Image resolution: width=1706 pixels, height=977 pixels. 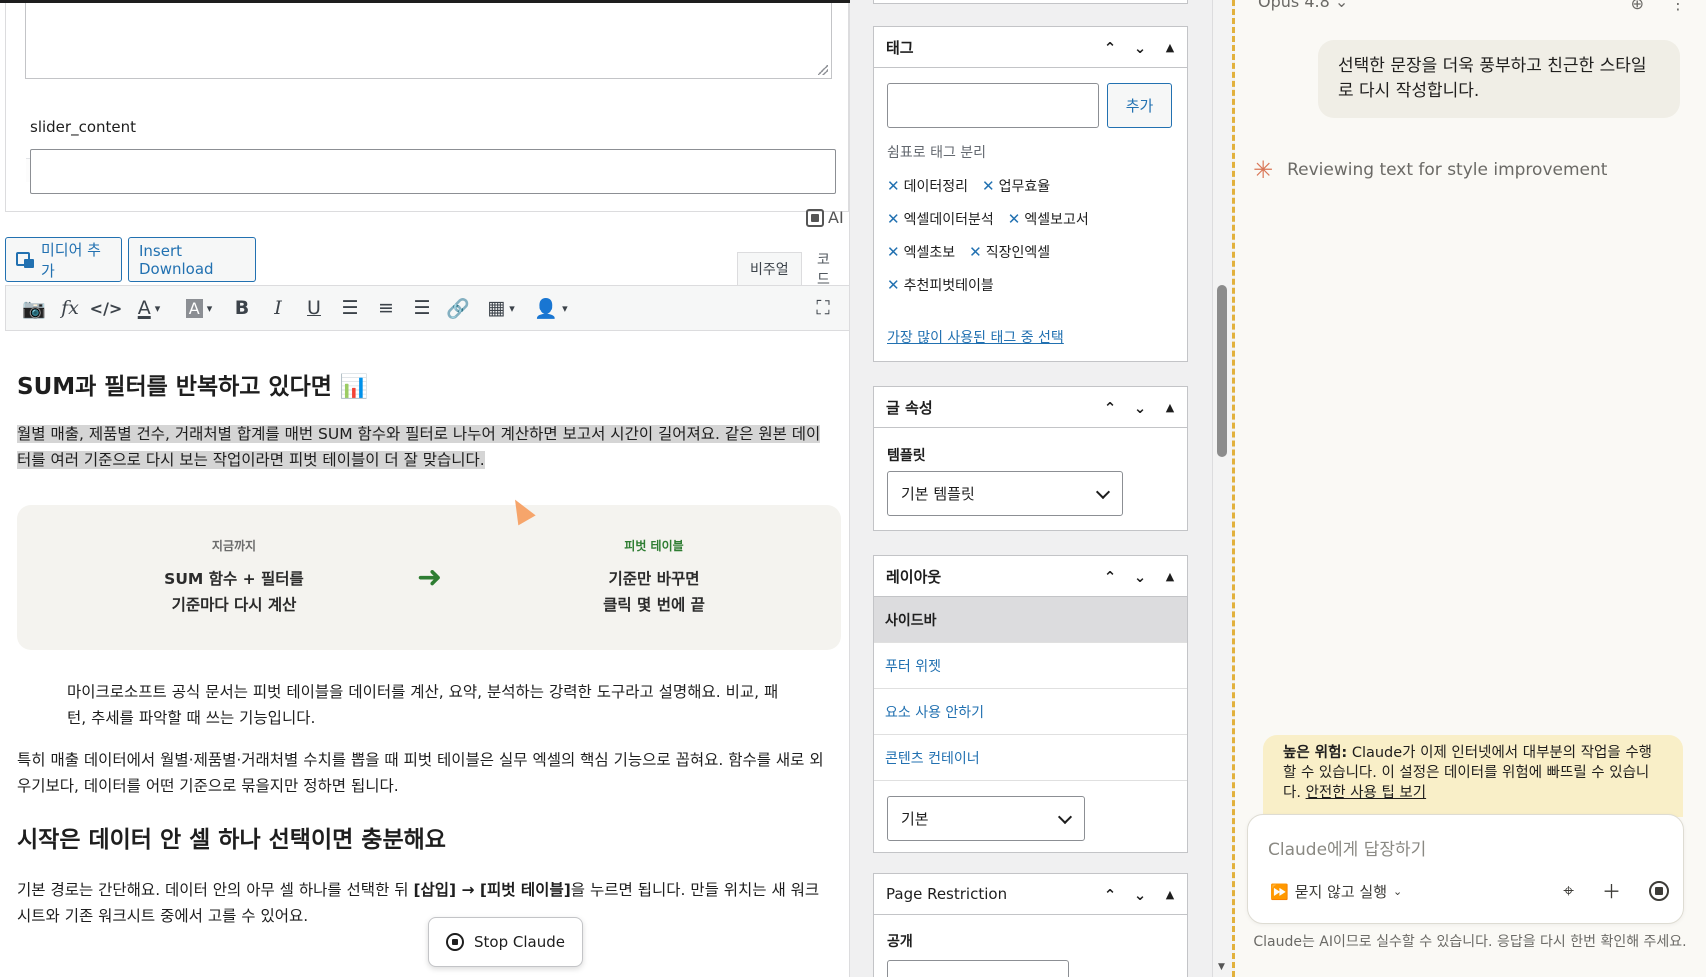 What do you see at coordinates (350, 308) in the screenshot?
I see `align-left-icon: ☰` at bounding box center [350, 308].